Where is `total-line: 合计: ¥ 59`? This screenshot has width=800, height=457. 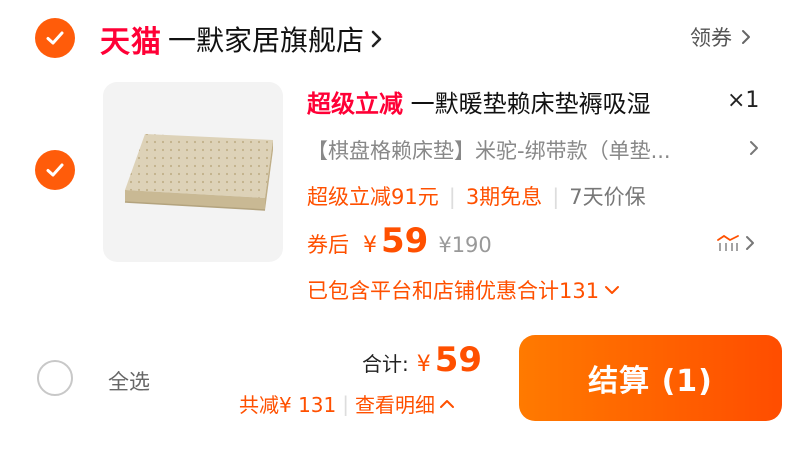 total-line: 合计: ¥ 59 is located at coordinates (422, 360).